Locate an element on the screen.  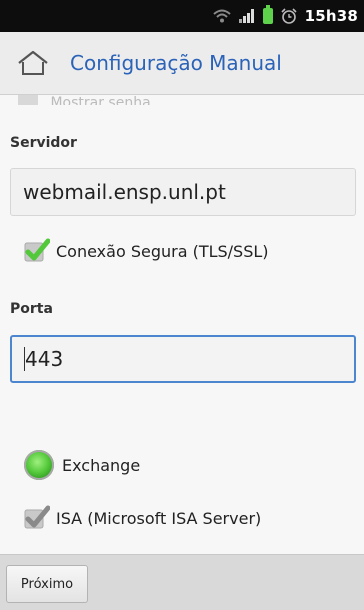
exchange-option: Exchange is located at coordinates (82, 465).